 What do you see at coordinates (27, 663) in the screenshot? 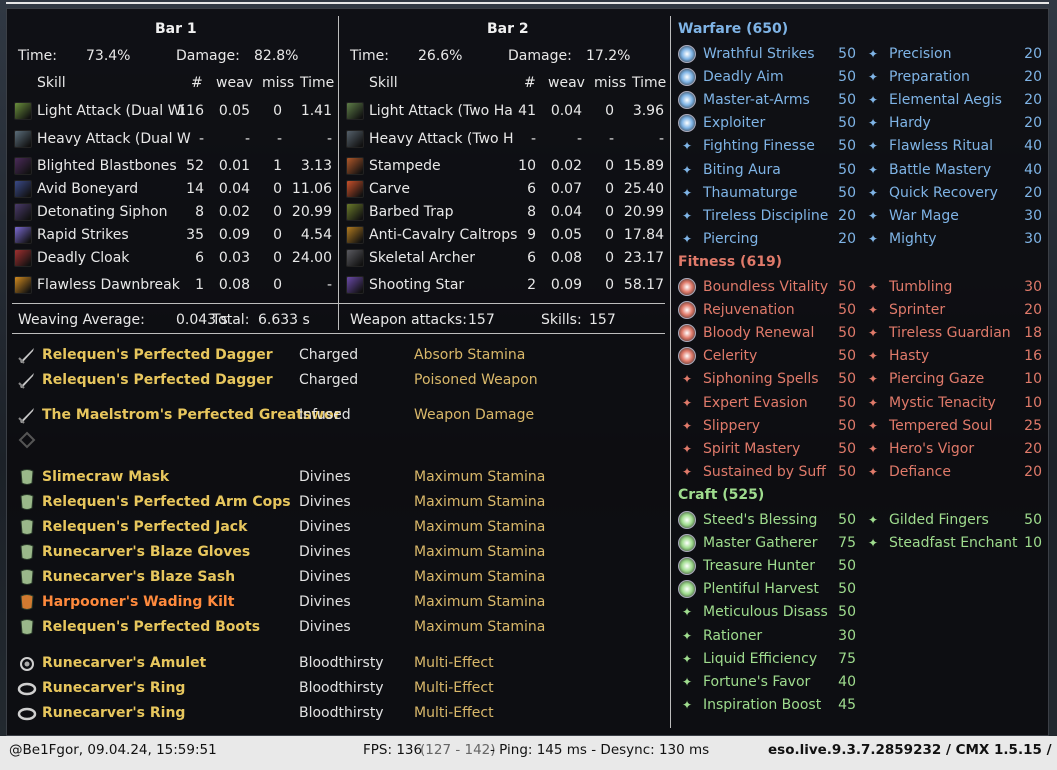
I see `amulet-icon` at bounding box center [27, 663].